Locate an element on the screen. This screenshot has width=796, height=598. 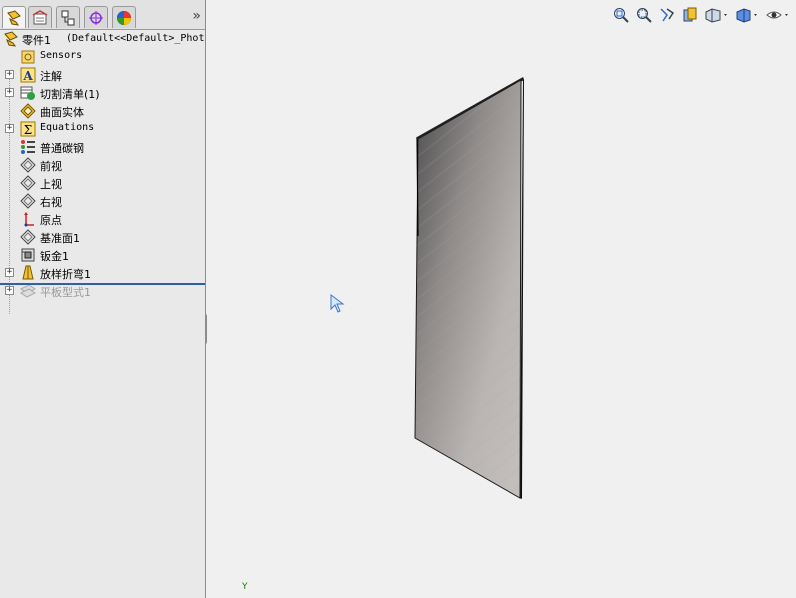
property-manager-tab is located at coordinates (40, 17).